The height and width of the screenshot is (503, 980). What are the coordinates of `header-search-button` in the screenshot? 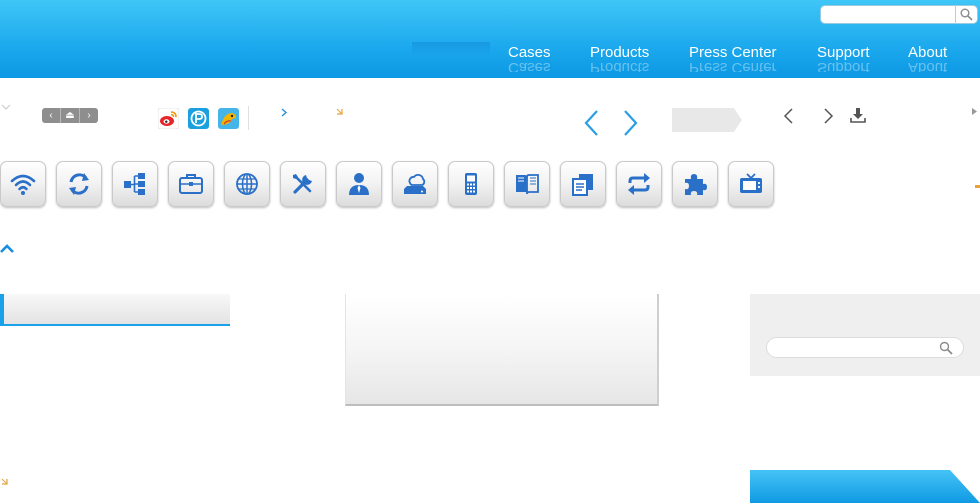 It's located at (966, 14).